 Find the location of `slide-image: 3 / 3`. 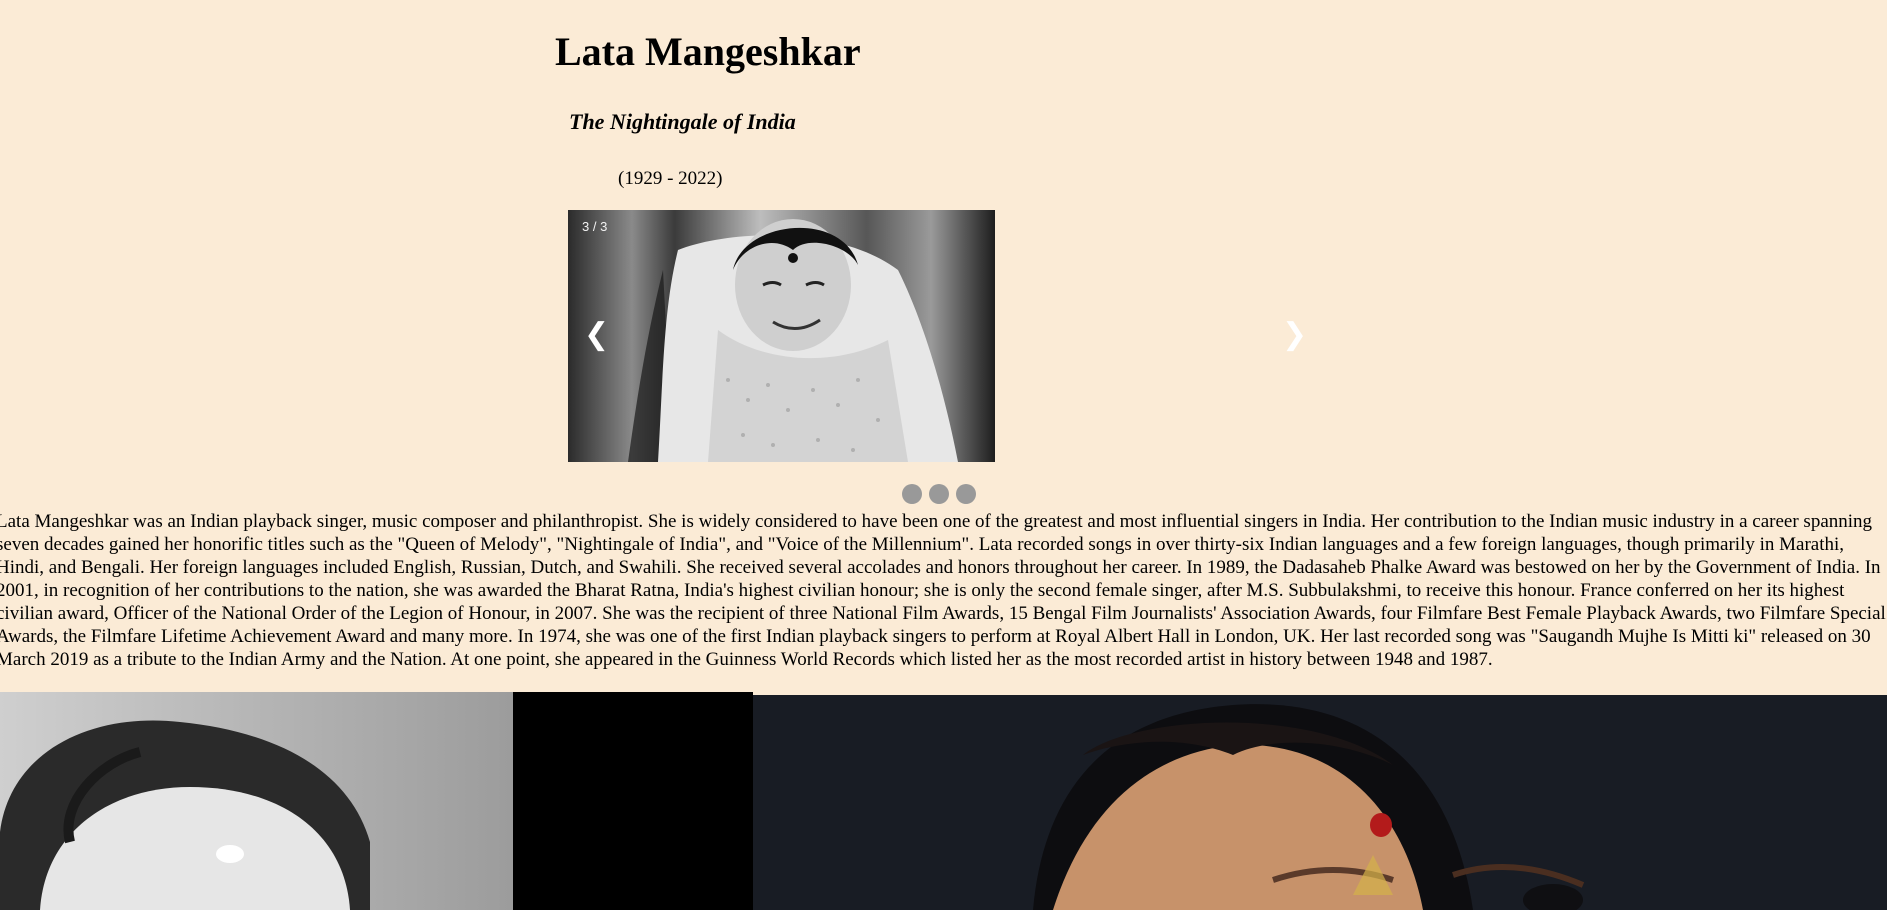

slide-image: 3 / 3 is located at coordinates (781, 336).